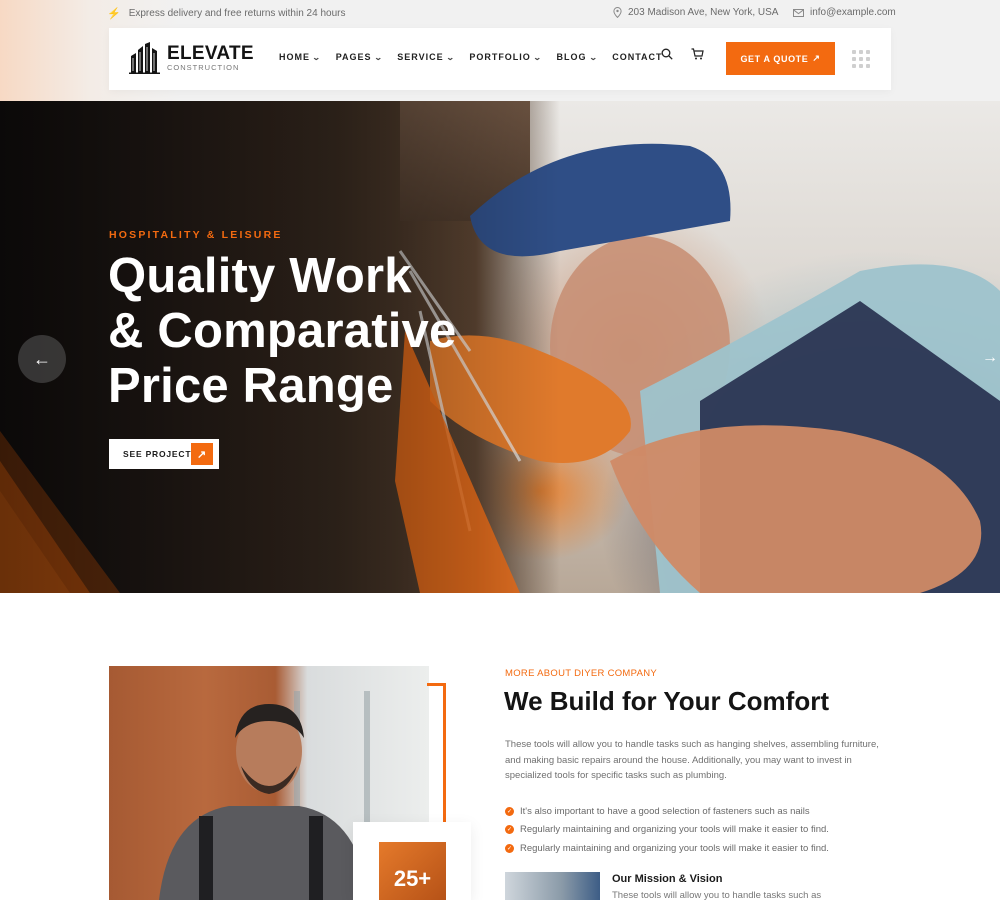 This screenshot has height=900, width=1000. I want to click on nav-item-label: SERVICE, so click(420, 57).